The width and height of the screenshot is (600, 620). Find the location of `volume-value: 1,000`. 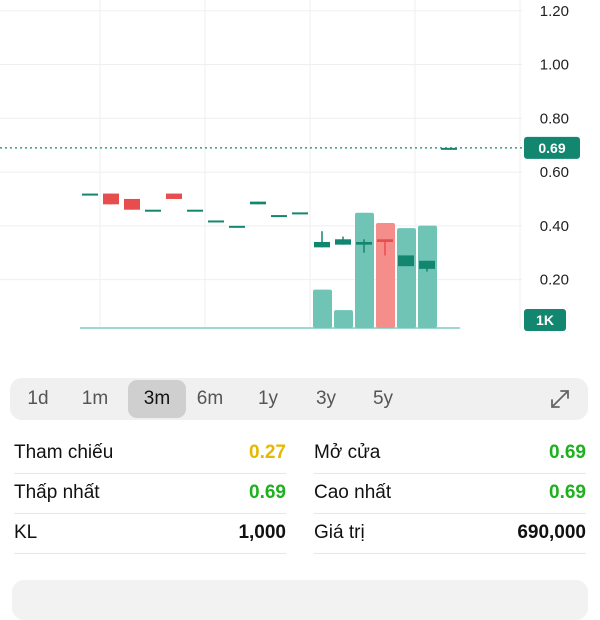

volume-value: 1,000 is located at coordinates (262, 532).